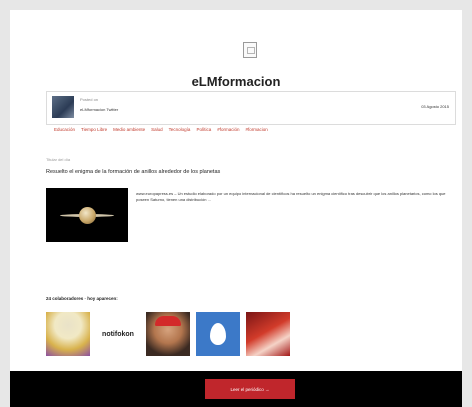 This screenshot has height=407, width=472. I want to click on read-newspaper-button: Leer el periódico →, so click(250, 389).